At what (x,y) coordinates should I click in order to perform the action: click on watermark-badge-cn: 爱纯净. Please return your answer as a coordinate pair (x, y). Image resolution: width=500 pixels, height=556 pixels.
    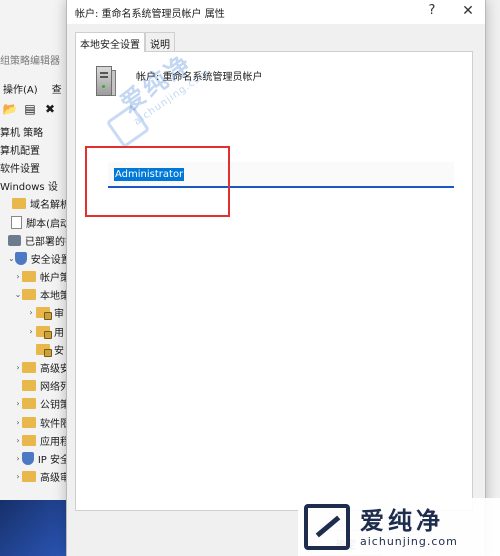
    Looking at the image, I should click on (402, 520).